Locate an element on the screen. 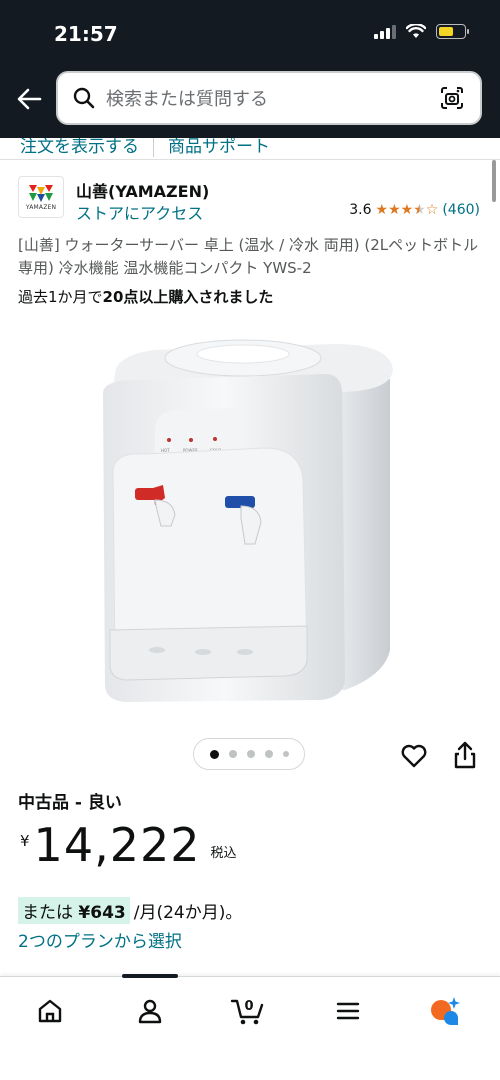 The width and height of the screenshot is (500, 1080). menu-icon is located at coordinates (348, 1011).